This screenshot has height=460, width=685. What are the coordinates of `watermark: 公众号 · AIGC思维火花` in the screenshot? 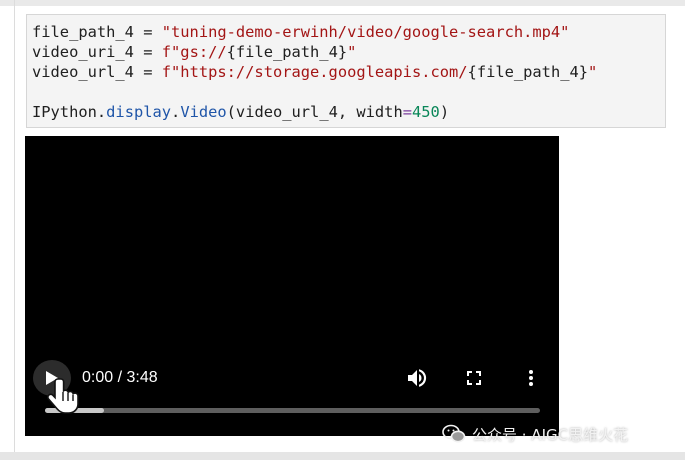 It's located at (535, 434).